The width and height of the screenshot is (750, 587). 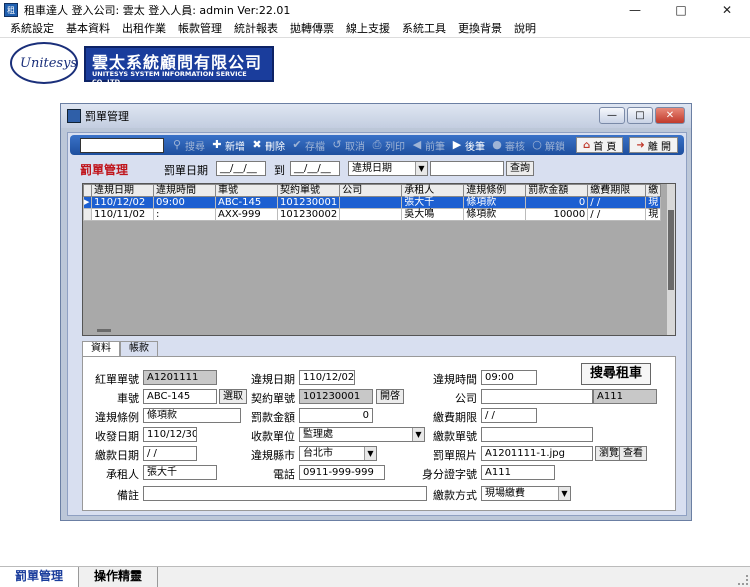 What do you see at coordinates (537, 396) in the screenshot?
I see `company-field` at bounding box center [537, 396].